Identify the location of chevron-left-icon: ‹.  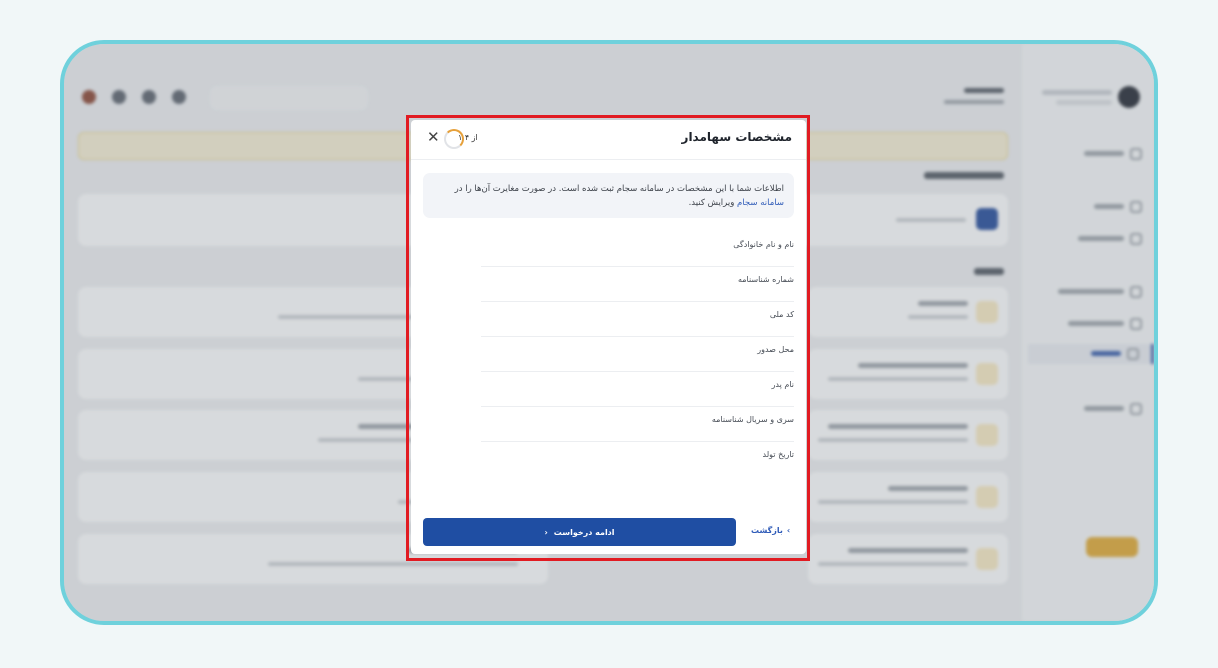
(546, 532).